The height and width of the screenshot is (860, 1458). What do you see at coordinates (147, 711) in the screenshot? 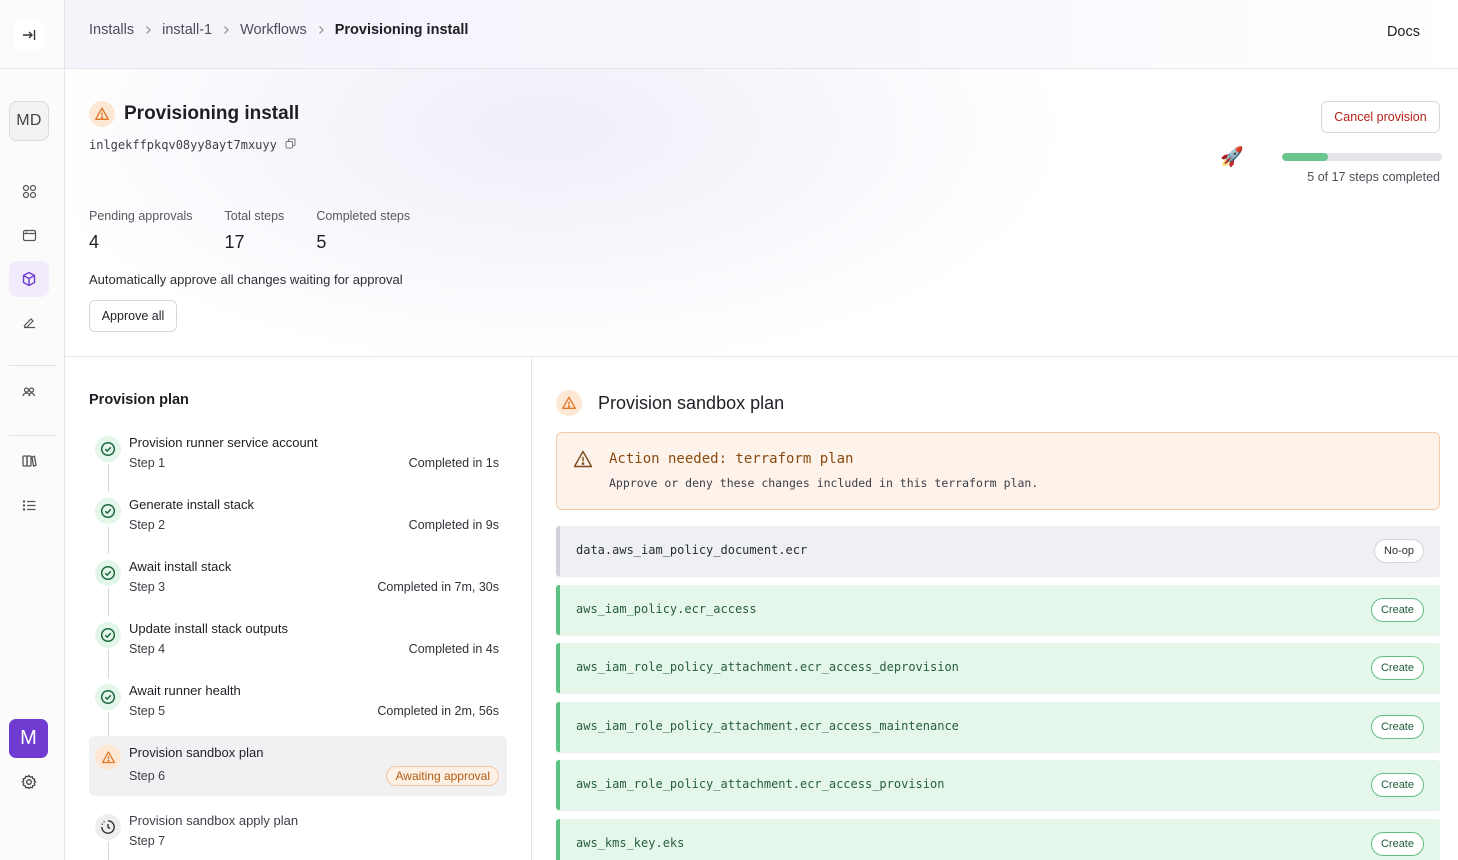
I see `step-number: Step 5` at bounding box center [147, 711].